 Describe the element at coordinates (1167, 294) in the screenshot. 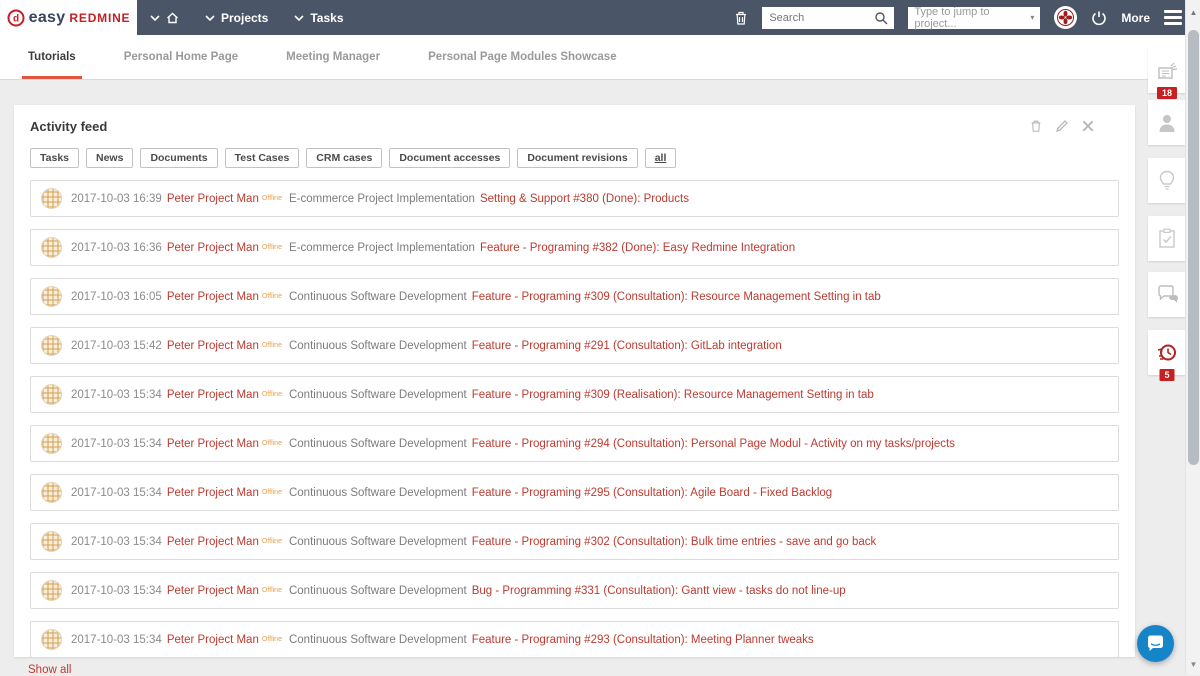

I see `sidebar-chat-button` at that location.